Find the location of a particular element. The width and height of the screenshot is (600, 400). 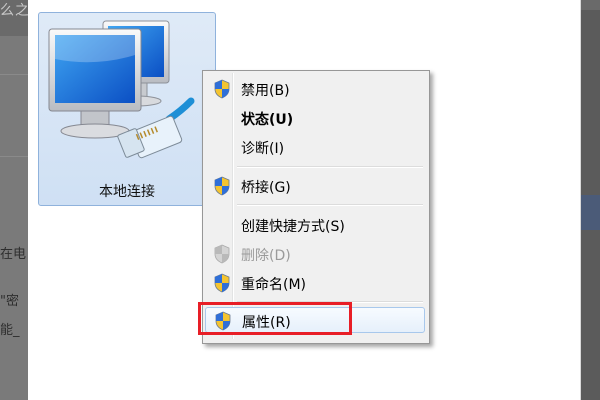

background-right-accent is located at coordinates (590, 212).